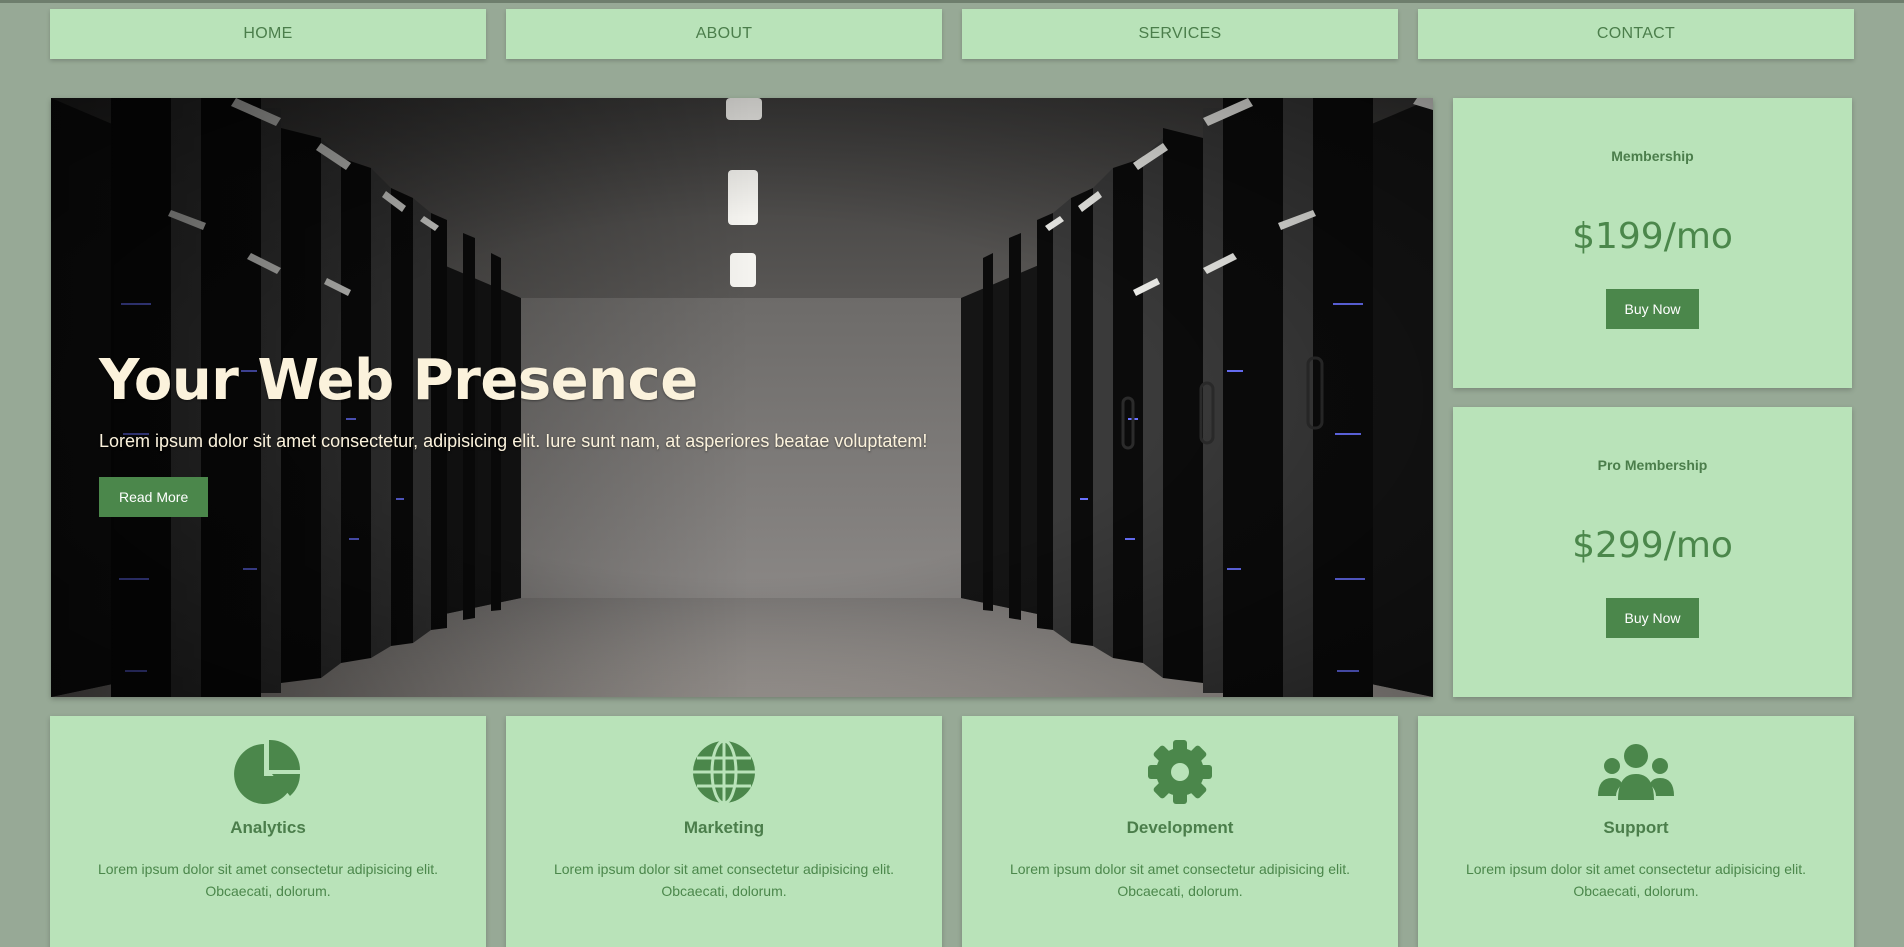  Describe the element at coordinates (1180, 772) in the screenshot. I see `gear-icon` at that location.